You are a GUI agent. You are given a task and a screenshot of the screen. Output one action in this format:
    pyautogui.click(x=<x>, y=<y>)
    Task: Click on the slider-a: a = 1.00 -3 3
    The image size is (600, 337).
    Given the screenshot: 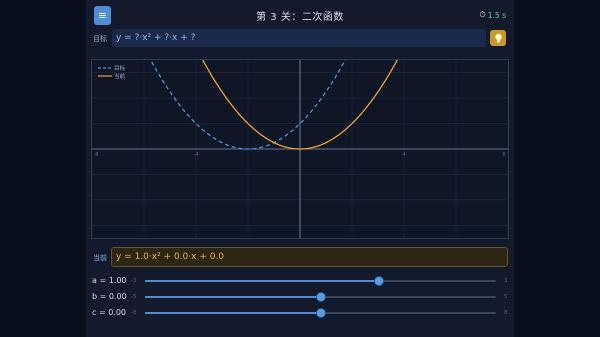 What is the action you would take?
    pyautogui.click(x=300, y=281)
    